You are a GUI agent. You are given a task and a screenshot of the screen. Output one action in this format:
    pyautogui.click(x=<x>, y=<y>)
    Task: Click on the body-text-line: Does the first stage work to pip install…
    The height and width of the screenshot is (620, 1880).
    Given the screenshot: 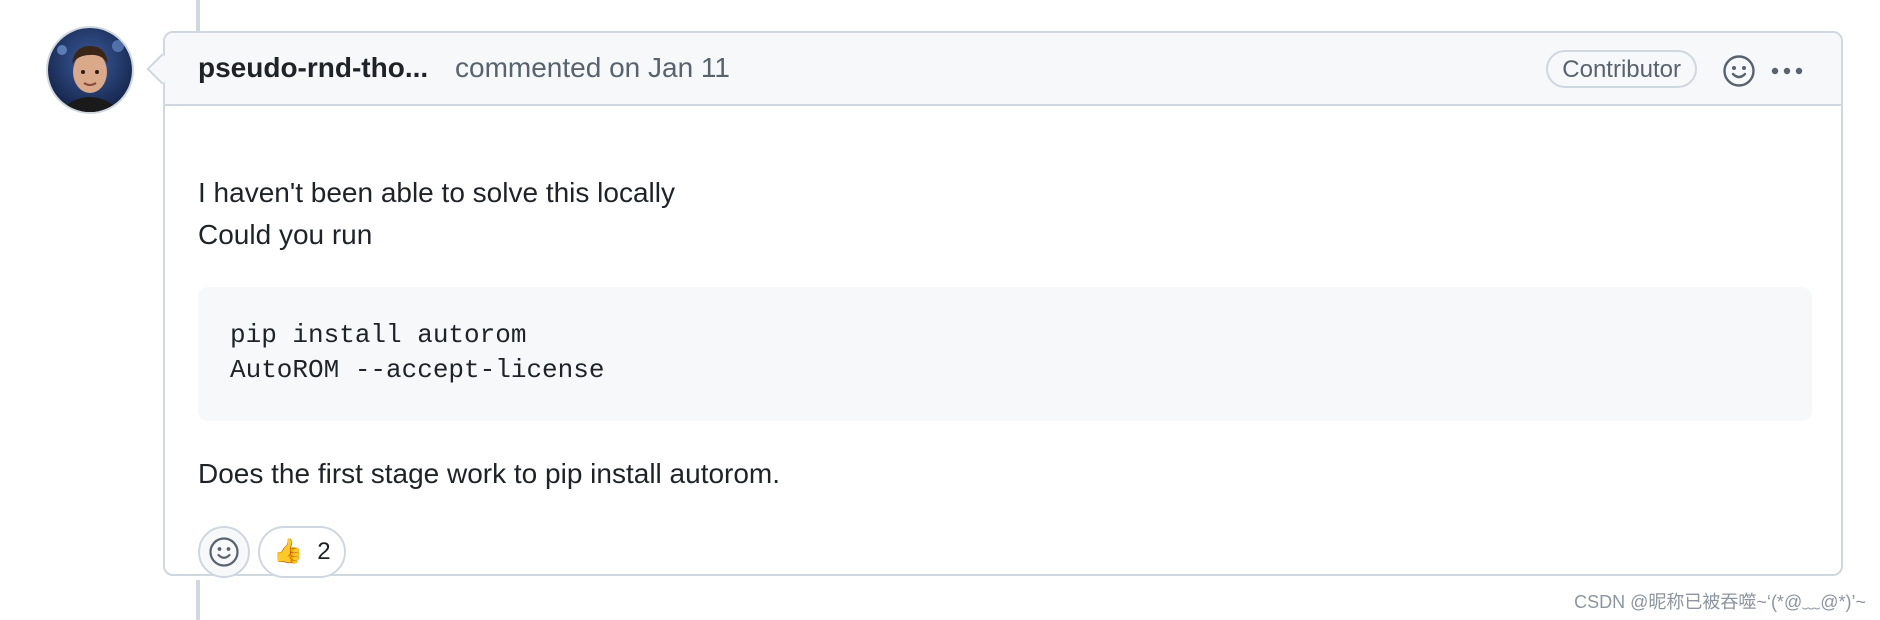 What is the action you would take?
    pyautogui.click(x=489, y=473)
    